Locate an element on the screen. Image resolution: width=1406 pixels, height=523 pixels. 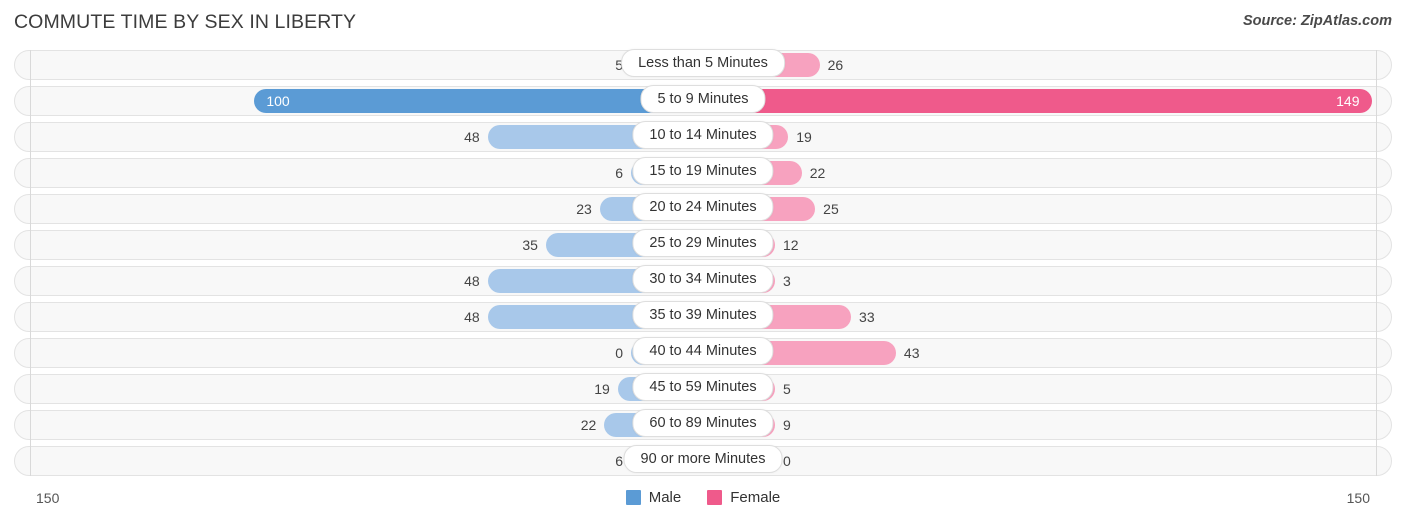
female-half: 43 is located at coordinates (1039, 353).